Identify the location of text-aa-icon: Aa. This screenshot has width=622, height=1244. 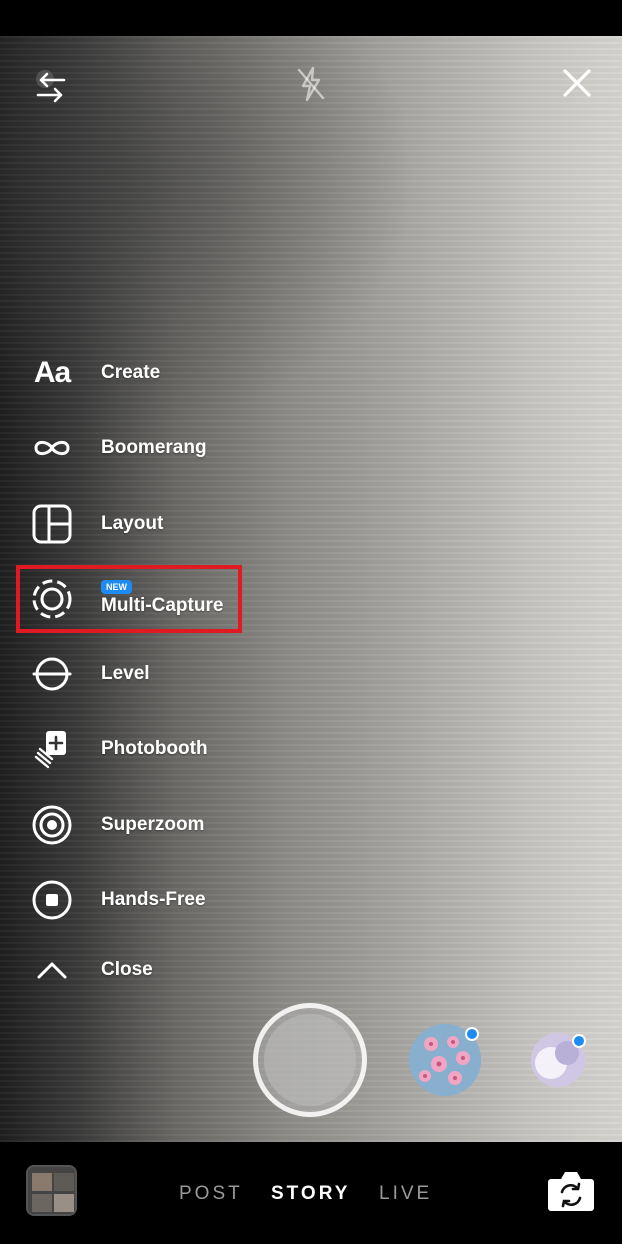
(52, 372).